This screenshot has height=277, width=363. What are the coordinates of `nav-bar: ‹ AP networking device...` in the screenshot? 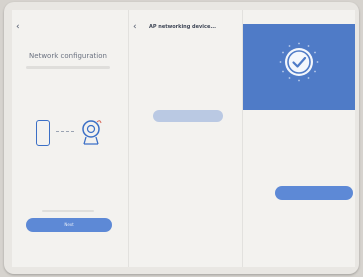 It's located at (184, 29).